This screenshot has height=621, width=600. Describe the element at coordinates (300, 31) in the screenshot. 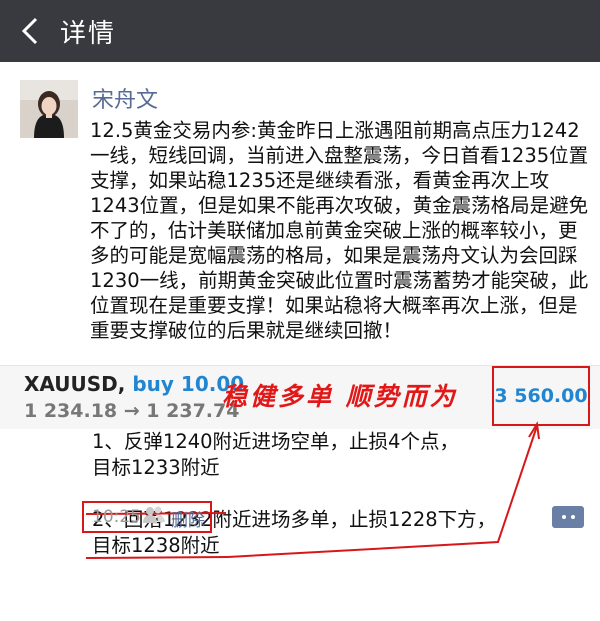

I see `top-bar: 详情` at that location.